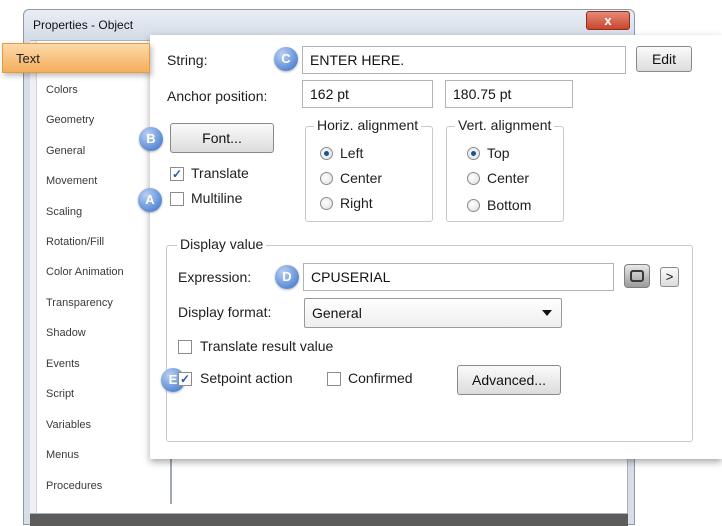  What do you see at coordinates (63, 364) in the screenshot?
I see `sidebar-item-events: Events` at bounding box center [63, 364].